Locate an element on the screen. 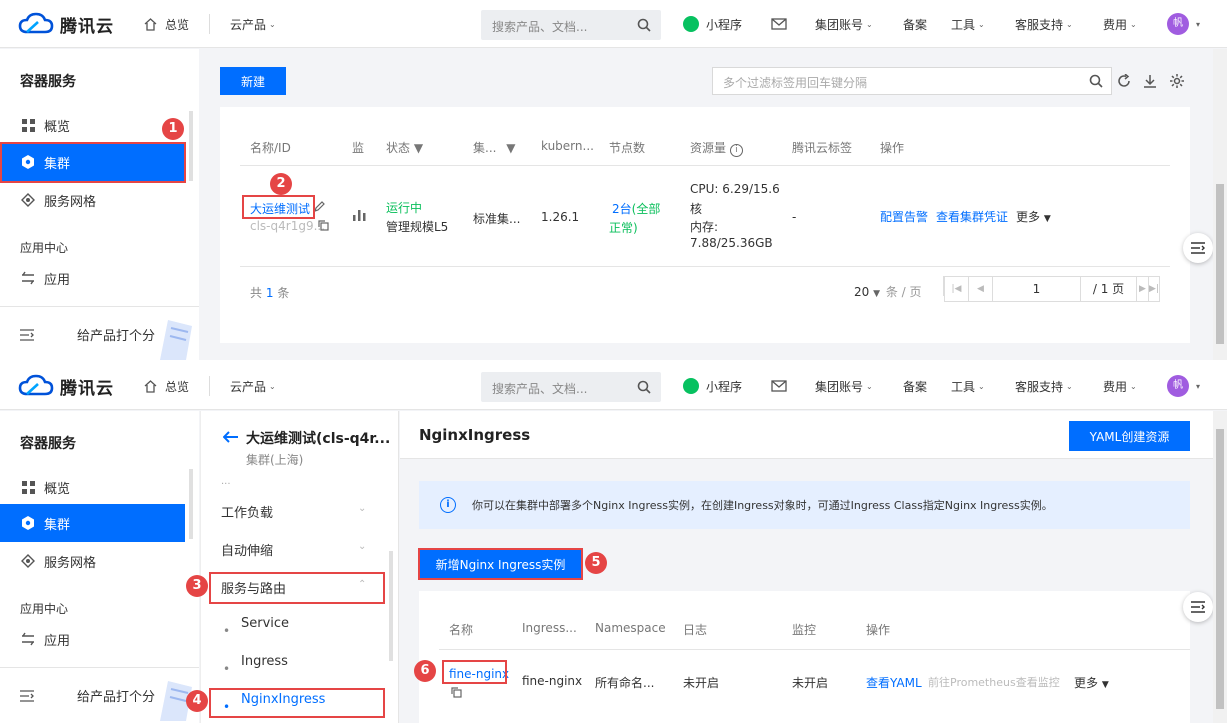  back-arrow-icon is located at coordinates (230, 437).